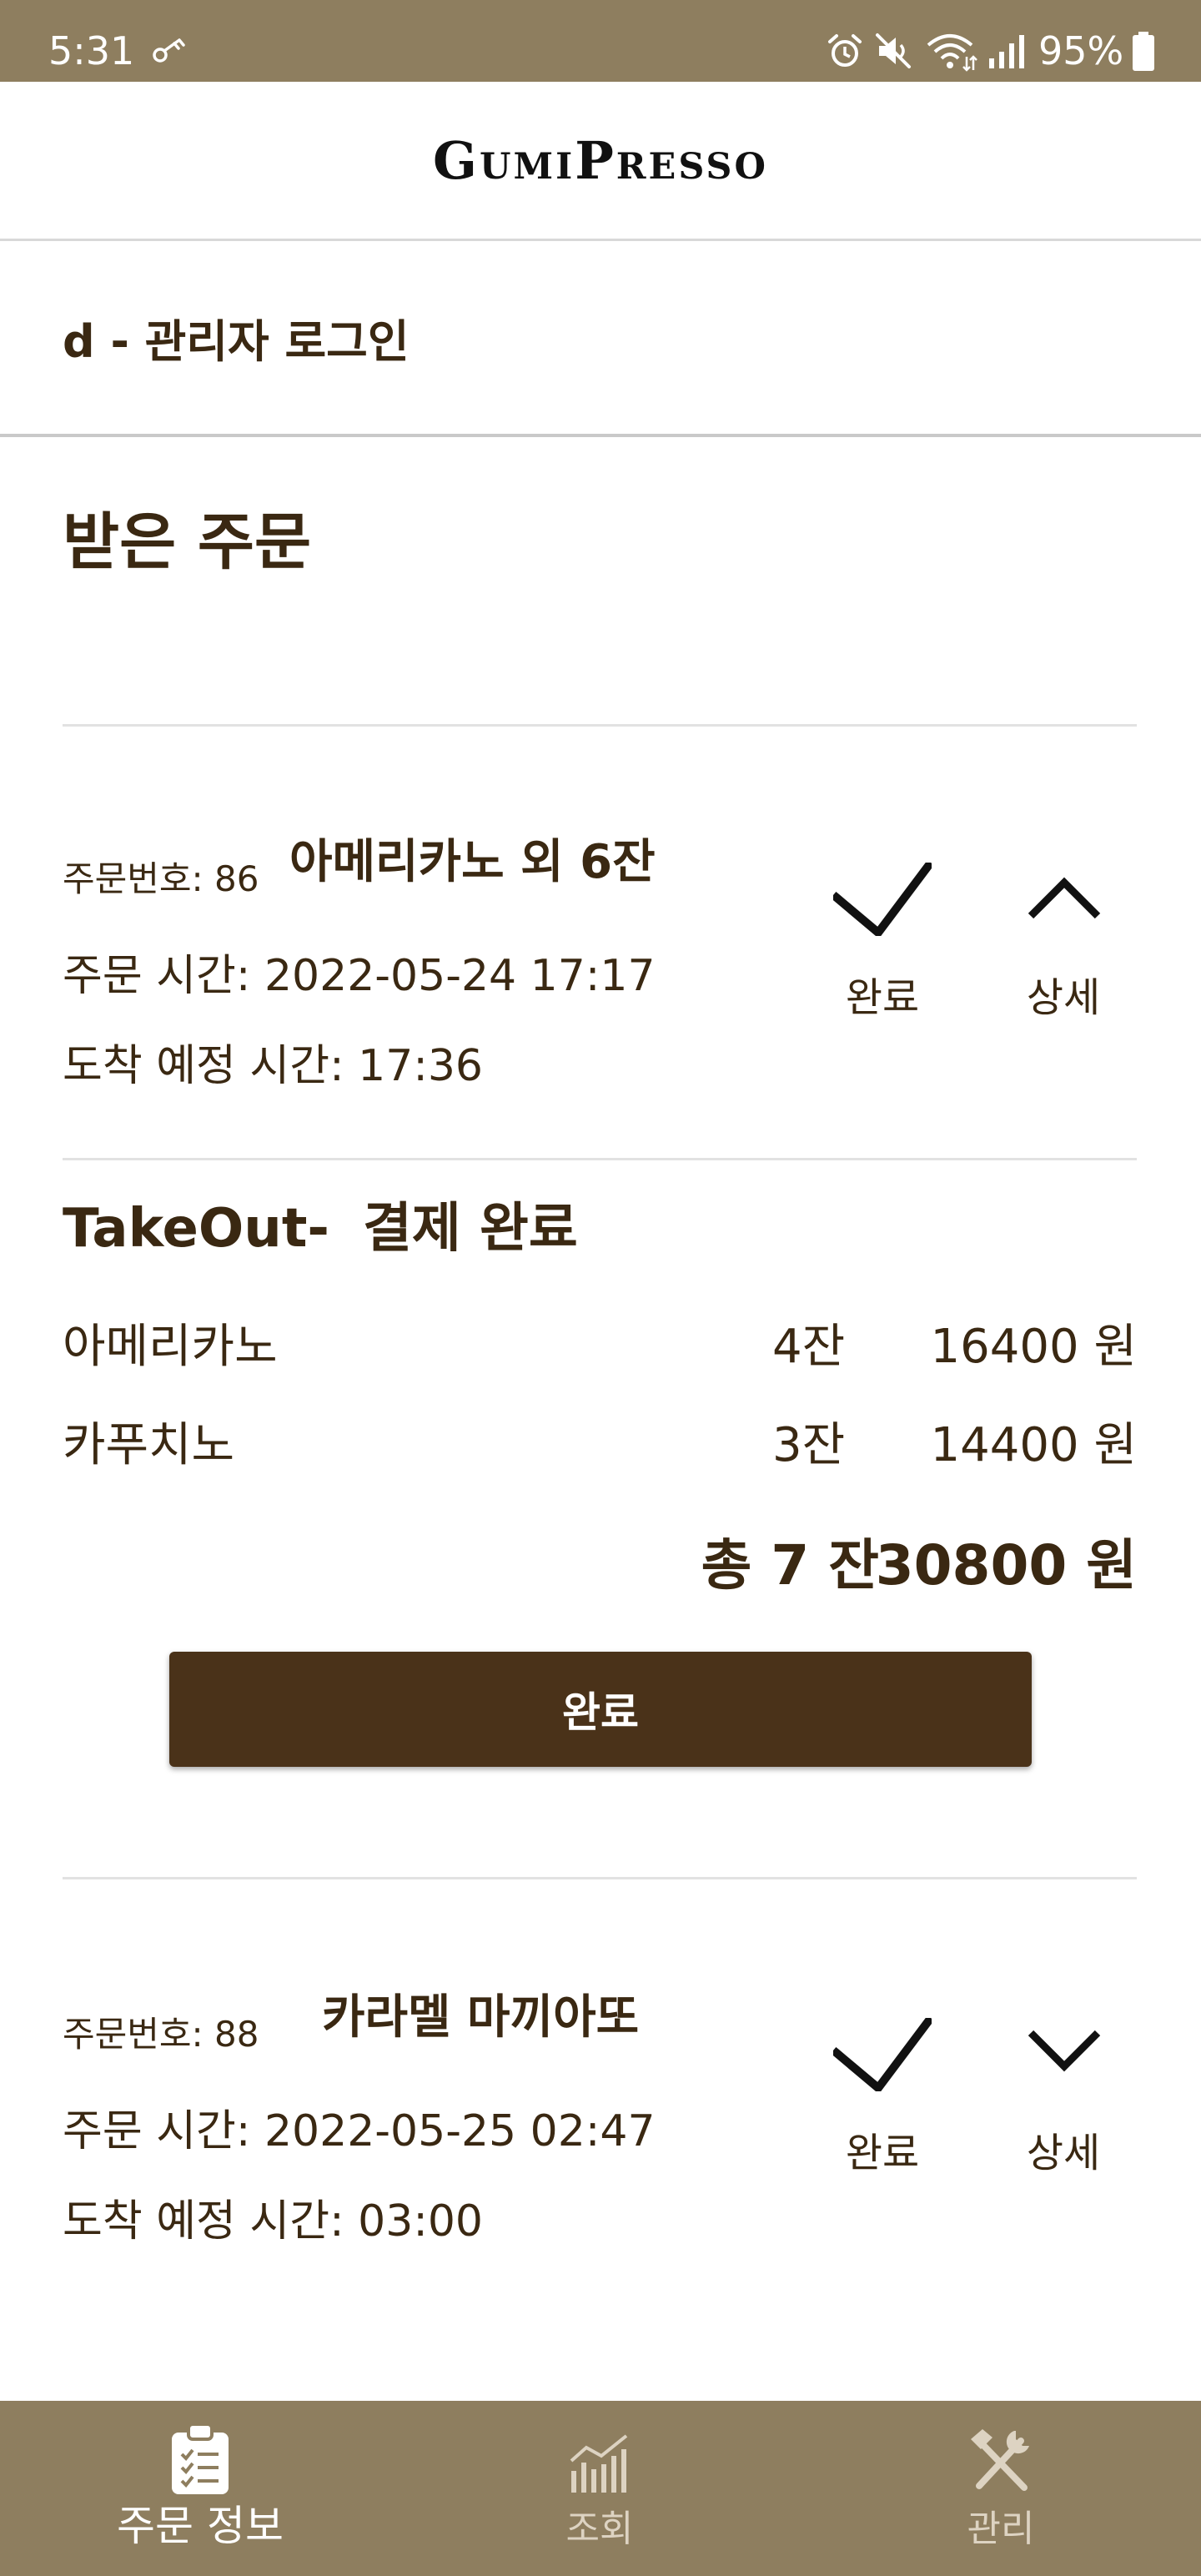 This screenshot has height=2576, width=1201. What do you see at coordinates (809, 1445) in the screenshot?
I see `item-quantity: 3잔` at bounding box center [809, 1445].